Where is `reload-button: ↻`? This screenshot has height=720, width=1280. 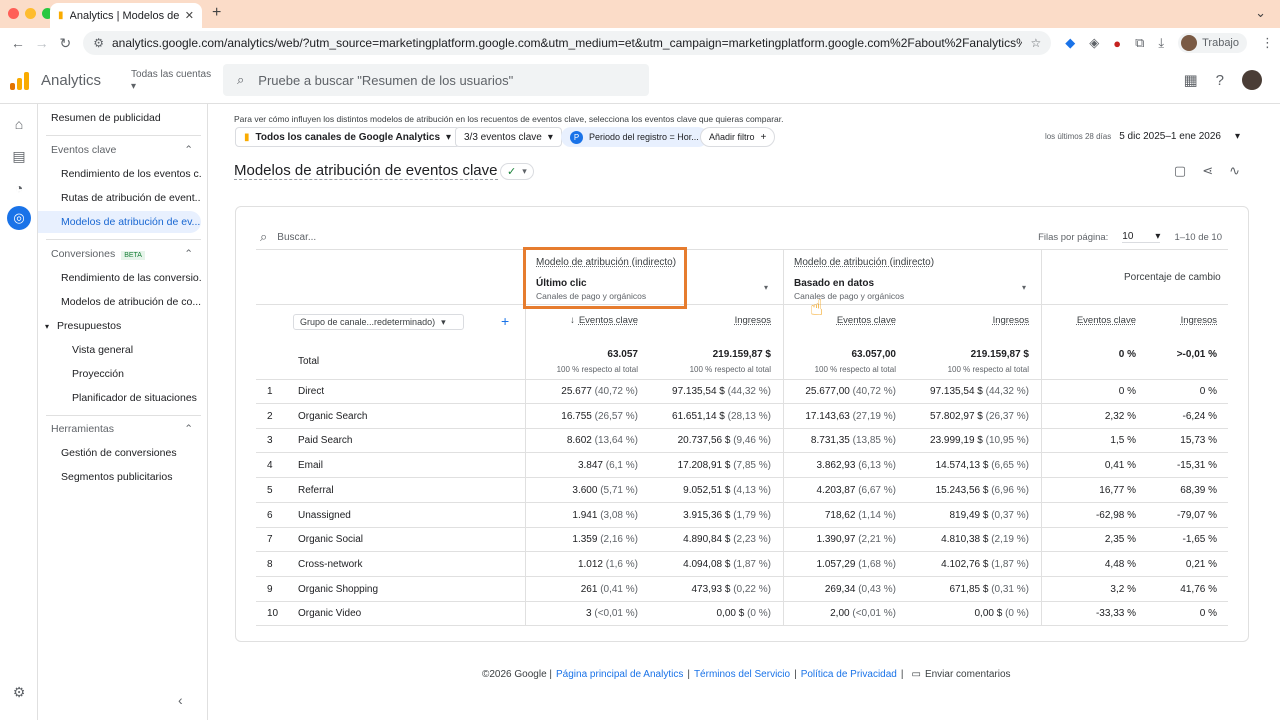
reload-button: ↻ is located at coordinates (65, 43).